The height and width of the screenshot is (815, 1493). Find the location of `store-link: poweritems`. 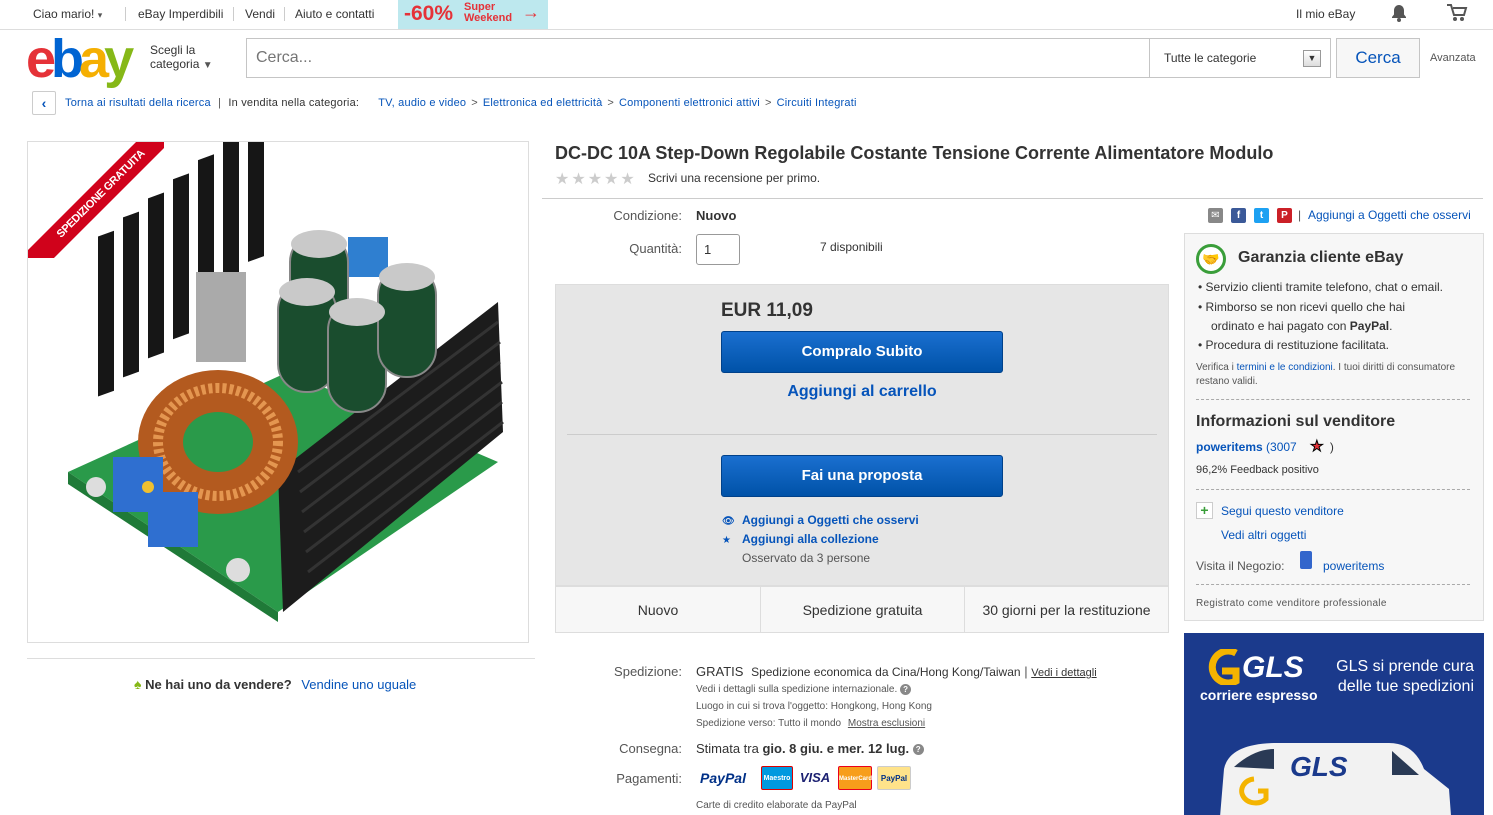

store-link: poweritems is located at coordinates (1353, 566).